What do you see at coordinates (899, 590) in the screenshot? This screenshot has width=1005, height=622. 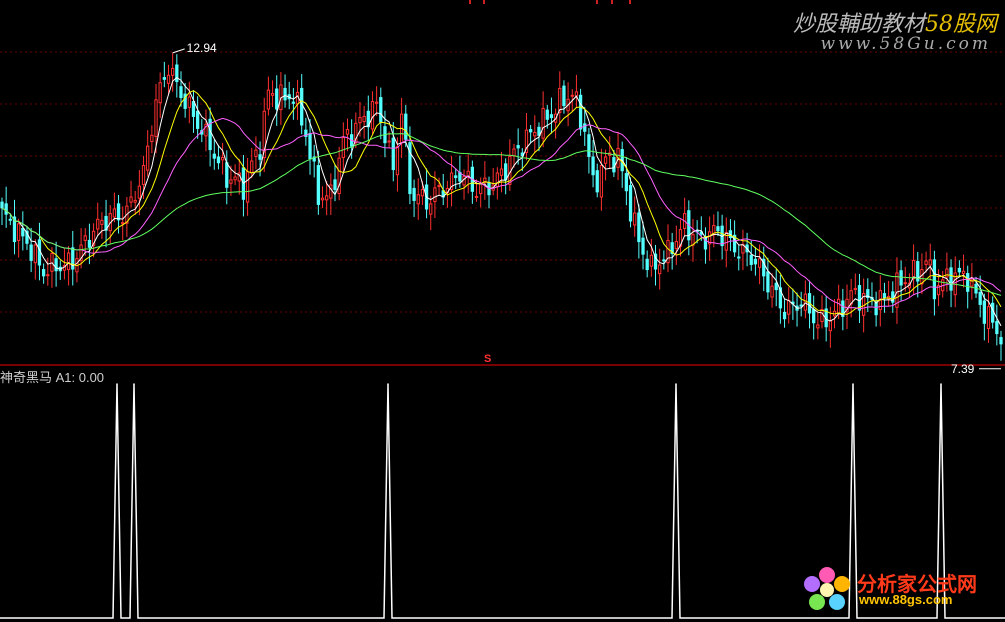 I see `site-logo: 分析家公式网 www.88gs.com` at bounding box center [899, 590].